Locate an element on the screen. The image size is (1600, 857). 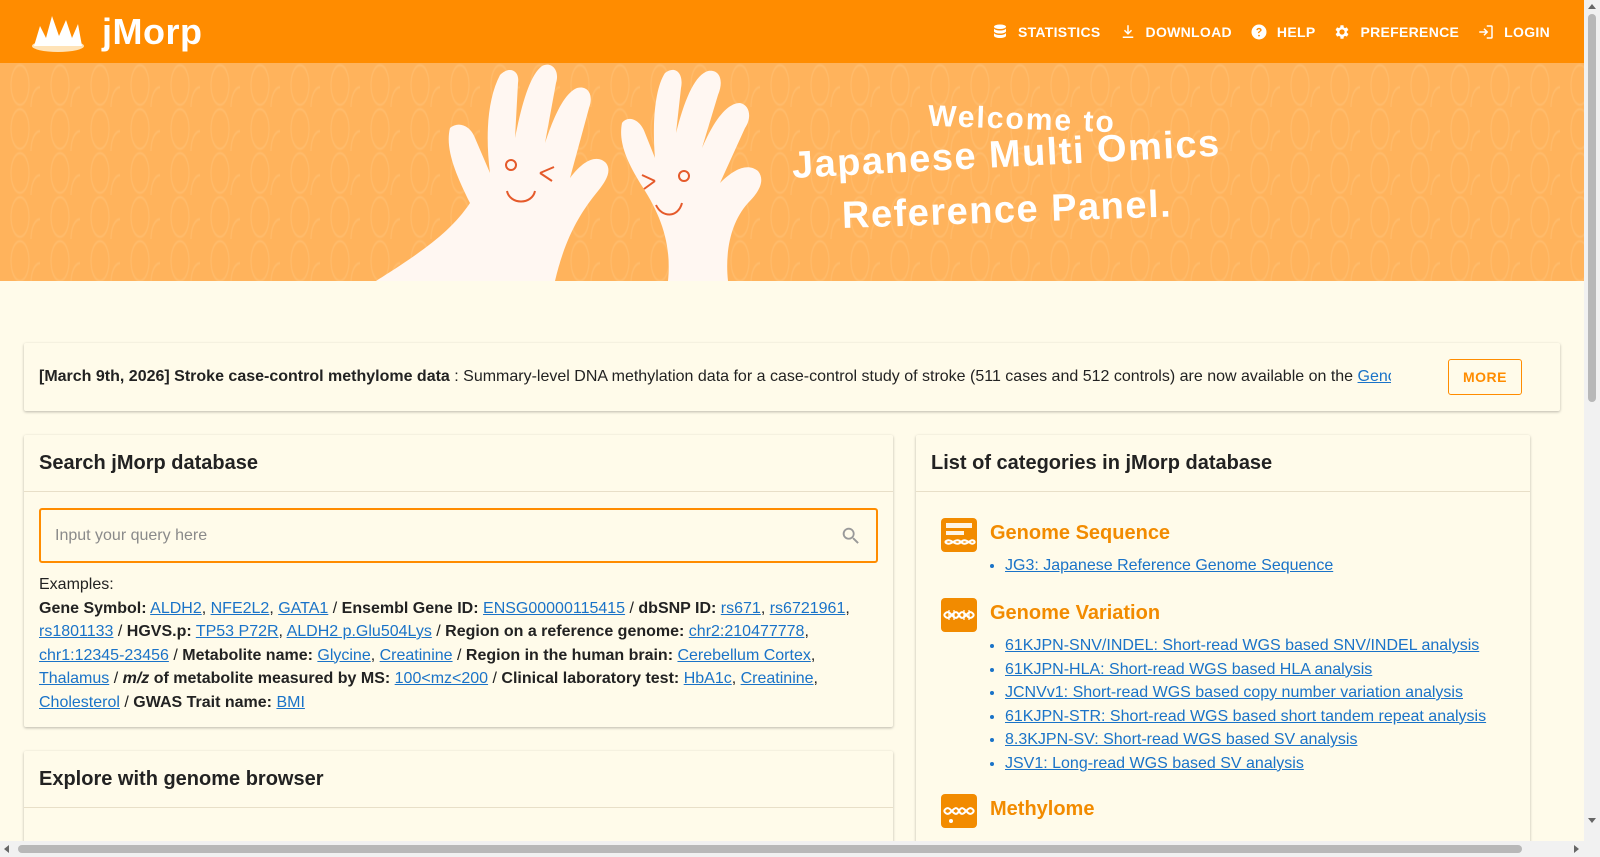
example-link: Thalamus is located at coordinates (74, 678).